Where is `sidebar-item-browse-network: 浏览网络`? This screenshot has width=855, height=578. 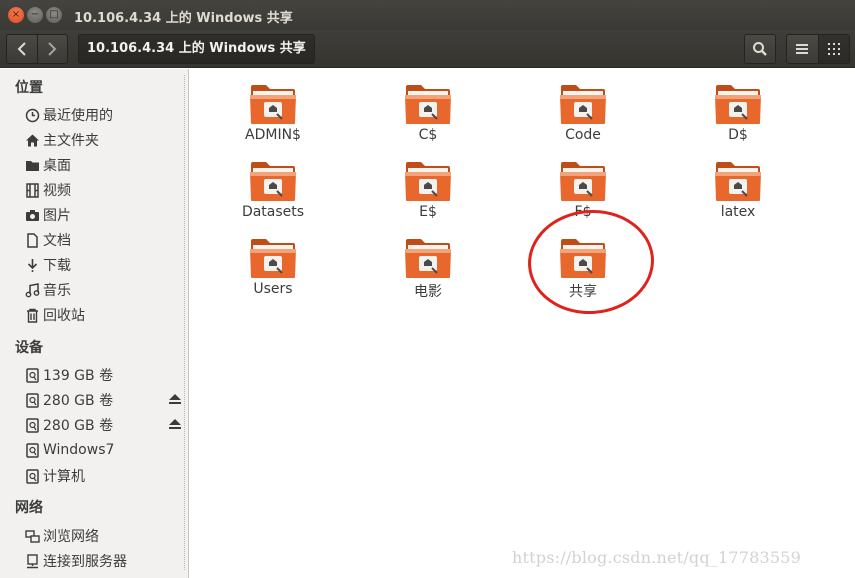 sidebar-item-browse-network: 浏览网络 is located at coordinates (104, 536).